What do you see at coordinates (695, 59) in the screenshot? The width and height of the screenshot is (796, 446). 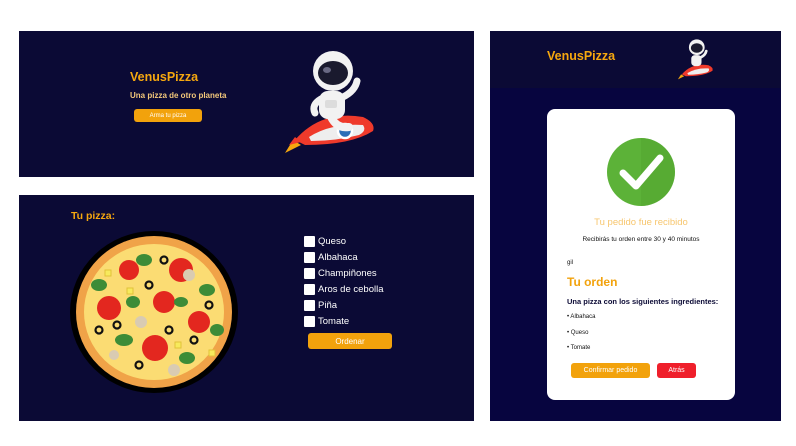 I see `astronaut-logo-icon` at bounding box center [695, 59].